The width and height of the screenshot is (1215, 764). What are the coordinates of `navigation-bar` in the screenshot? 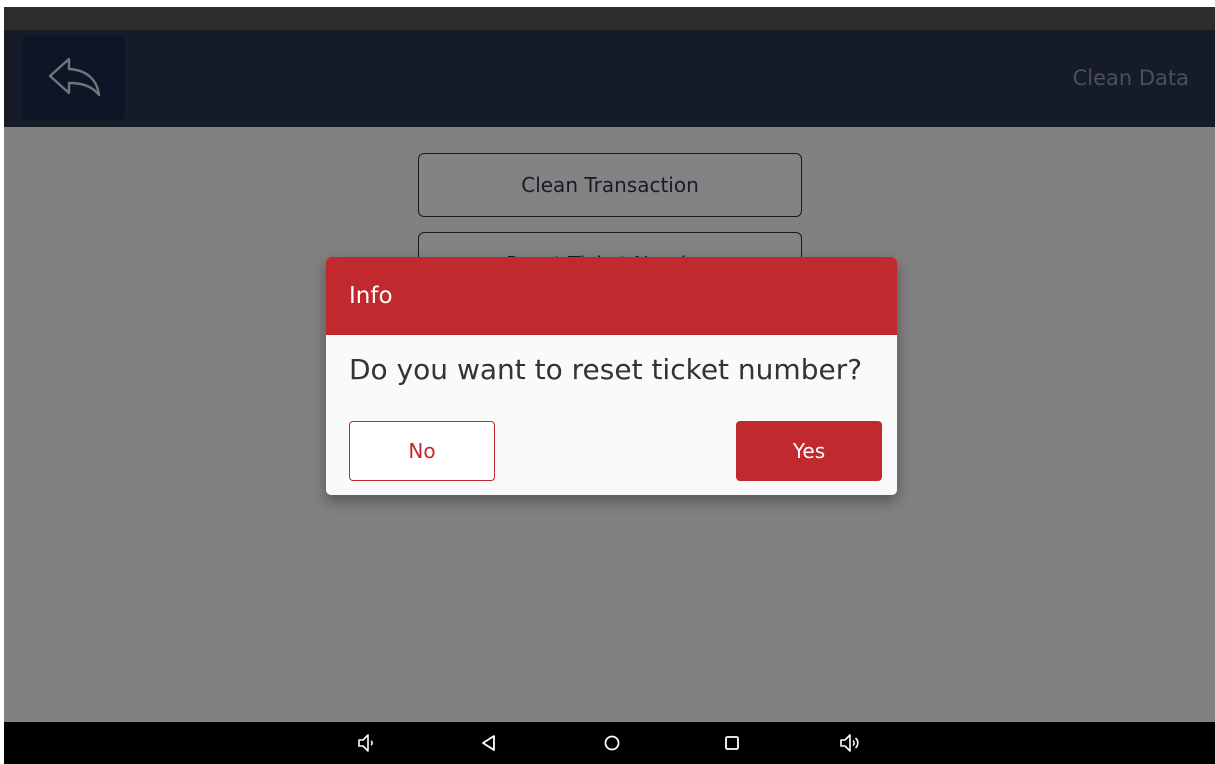 It's located at (609, 743).